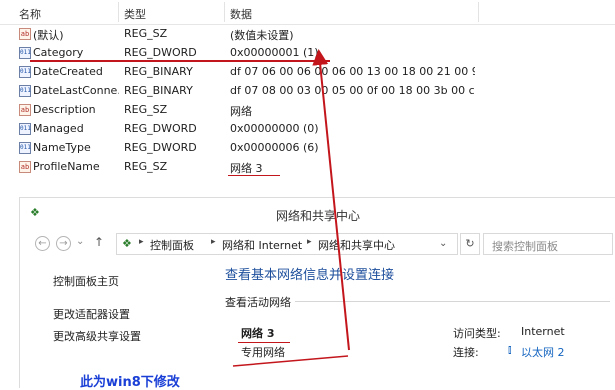  What do you see at coordinates (130, 382) in the screenshot?
I see `annotation-caption: 此为win8下修改` at bounding box center [130, 382].